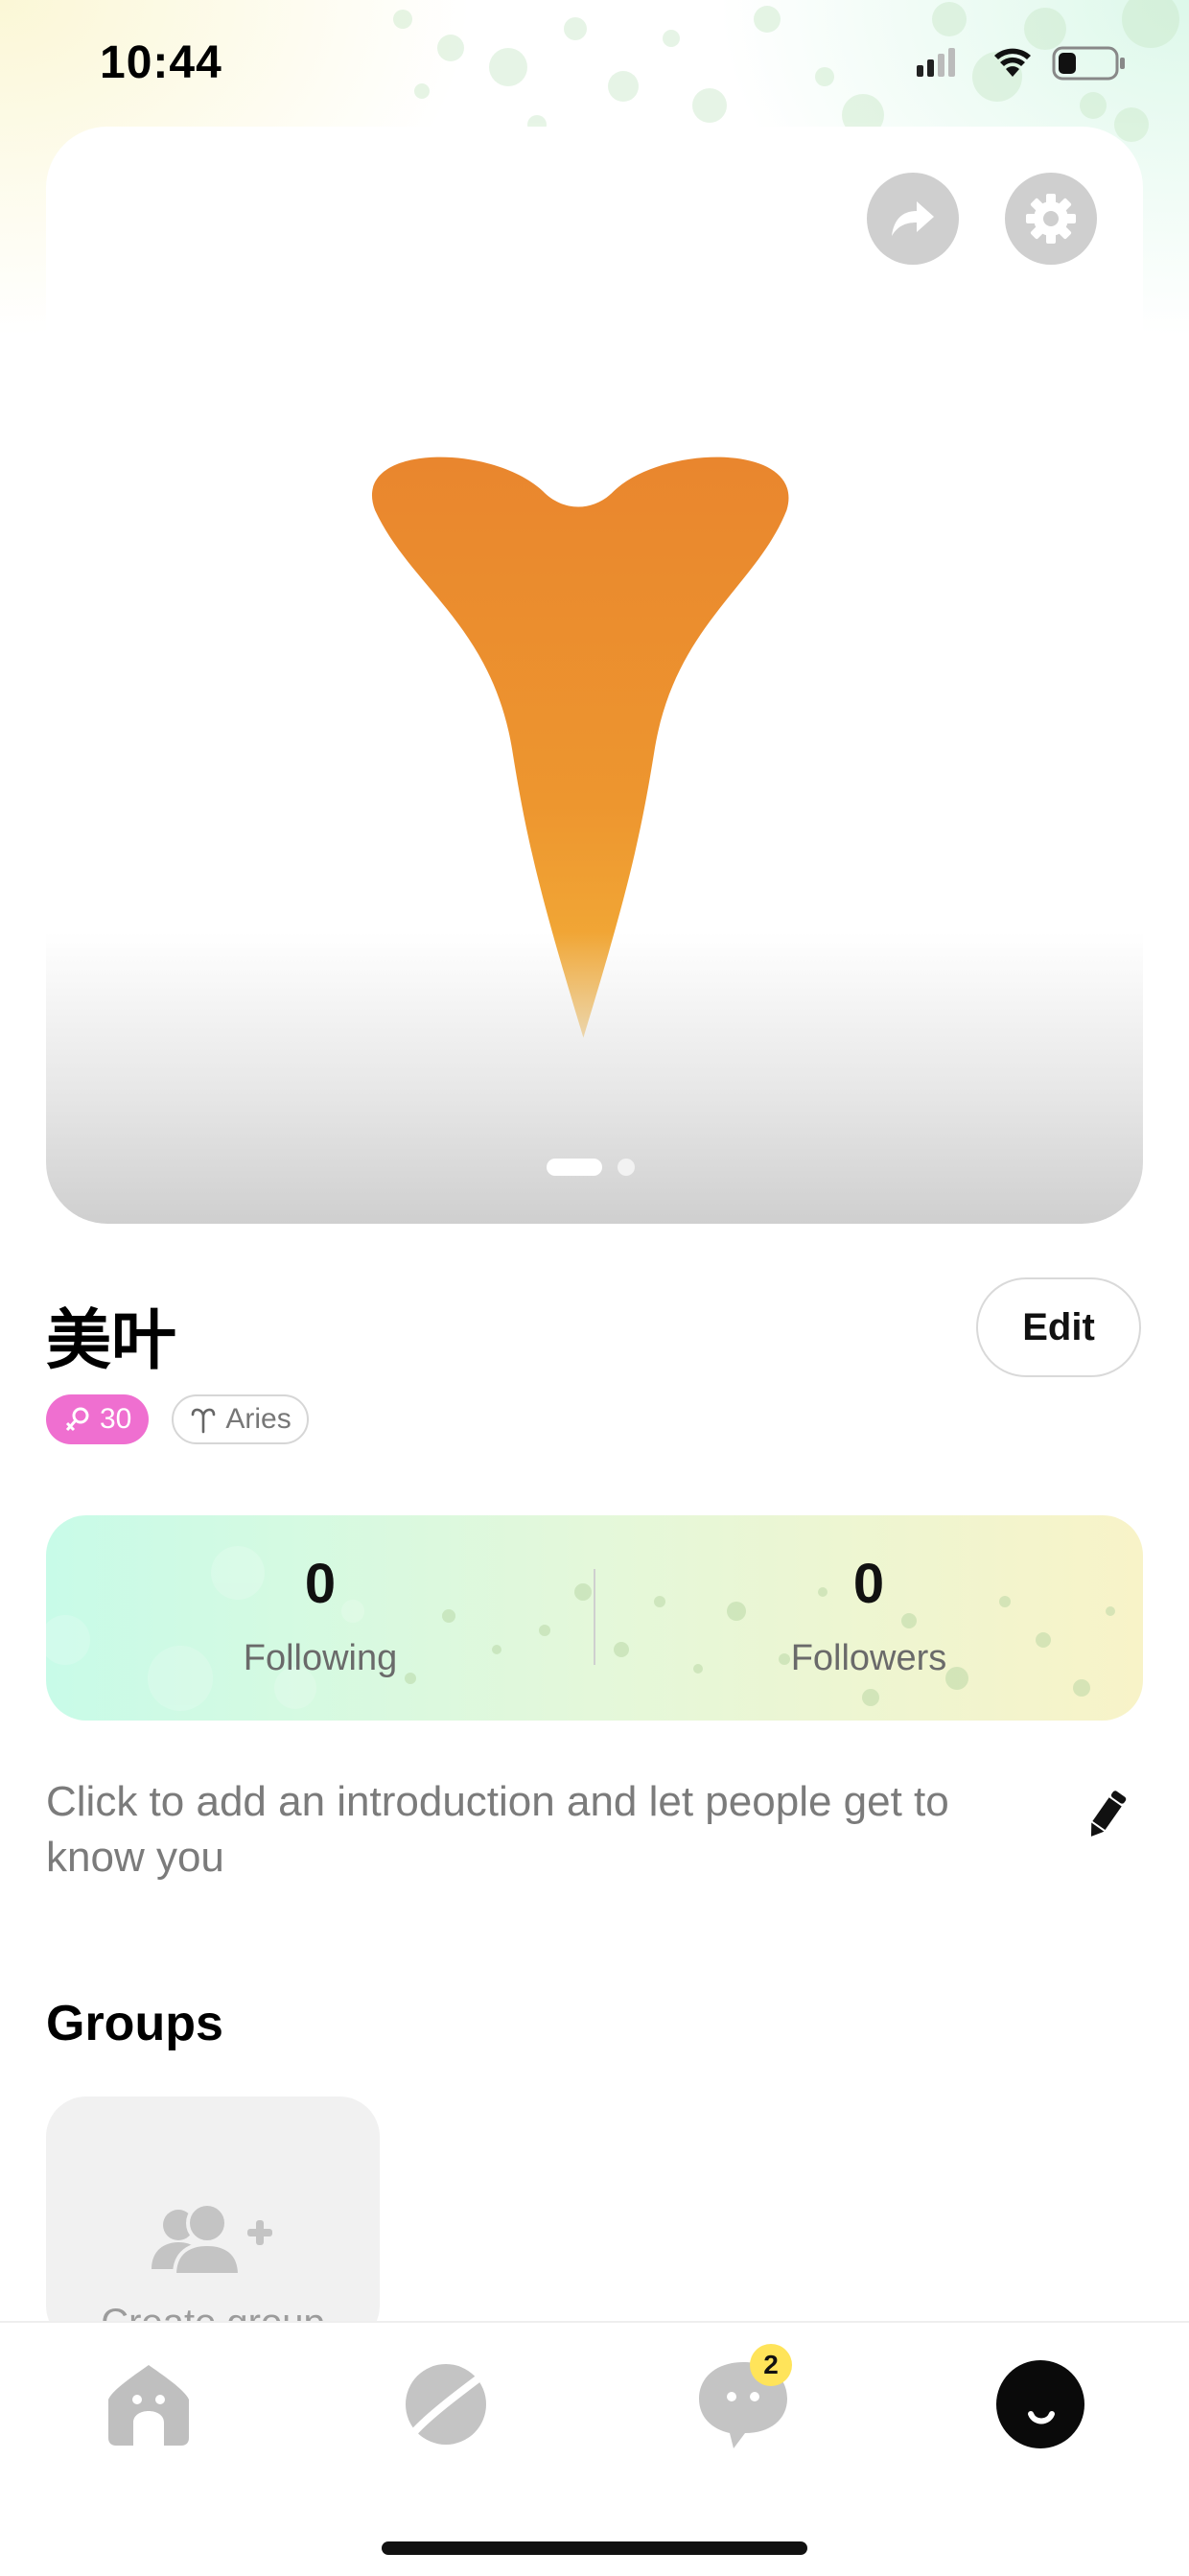 Image resolution: width=1189 pixels, height=2576 pixels. Describe the element at coordinates (771, 2365) in the screenshot. I see `messages-unread-badge: 2` at that location.